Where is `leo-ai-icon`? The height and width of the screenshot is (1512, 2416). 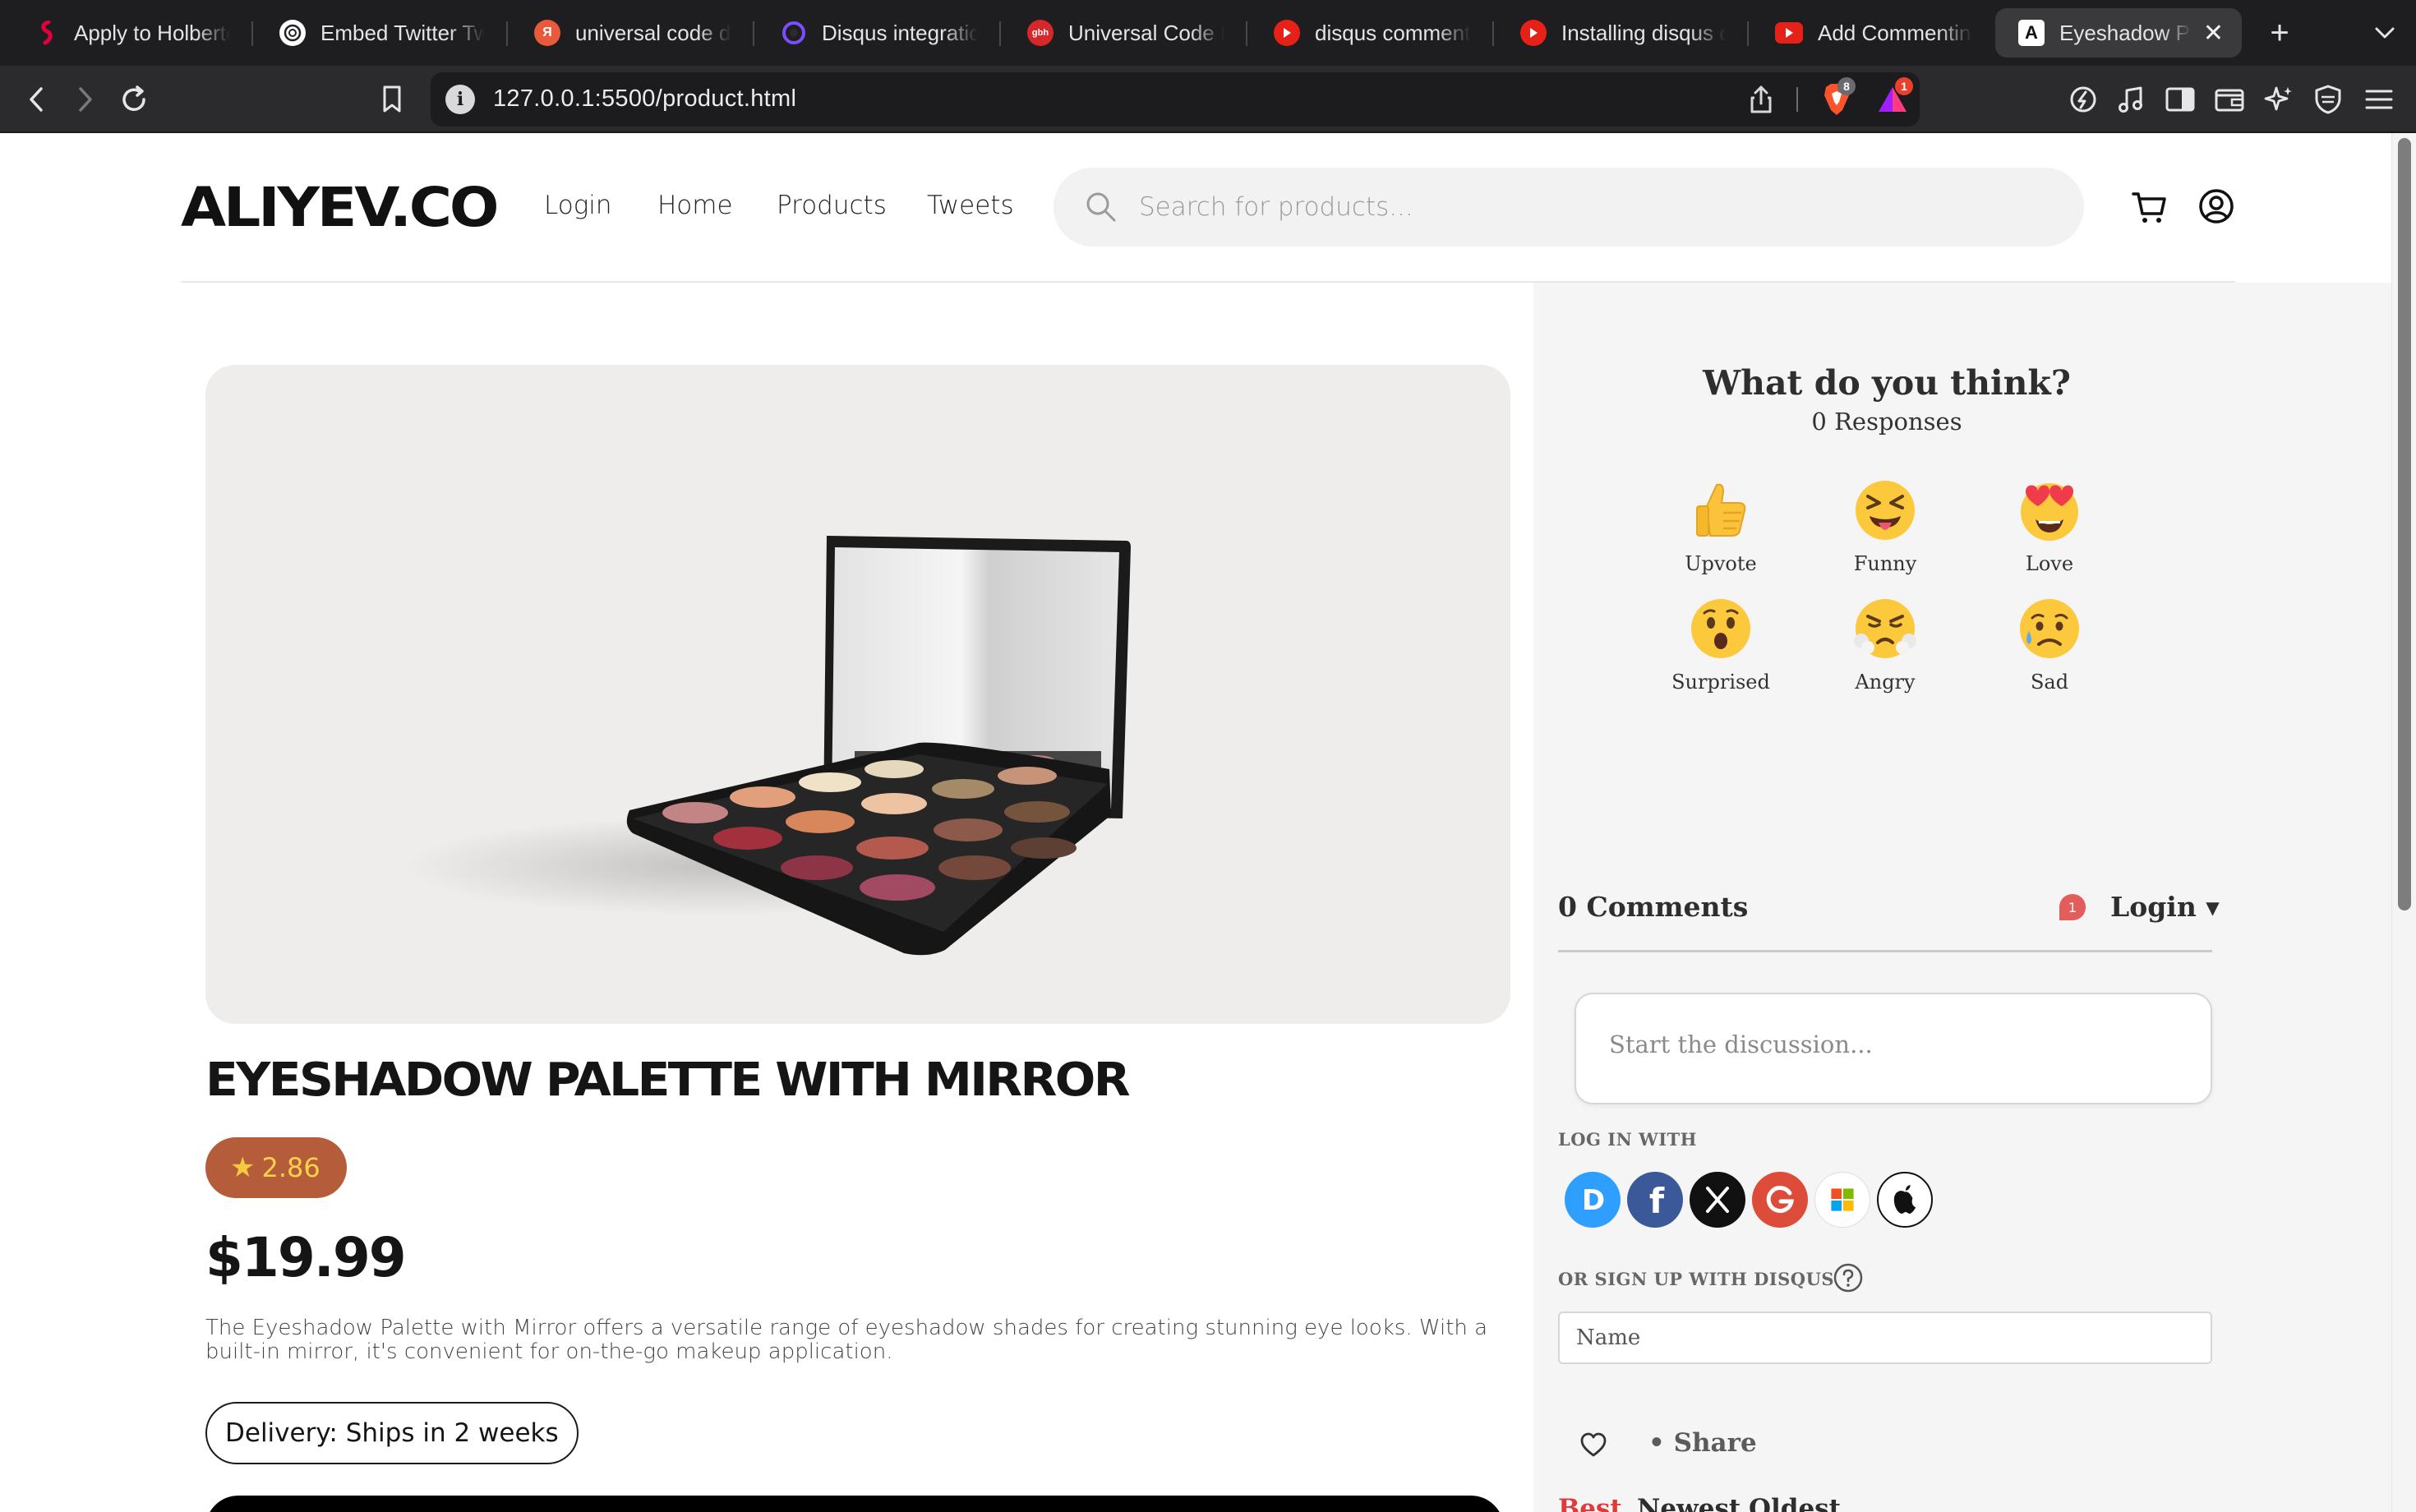
leo-ai-icon is located at coordinates (2083, 100).